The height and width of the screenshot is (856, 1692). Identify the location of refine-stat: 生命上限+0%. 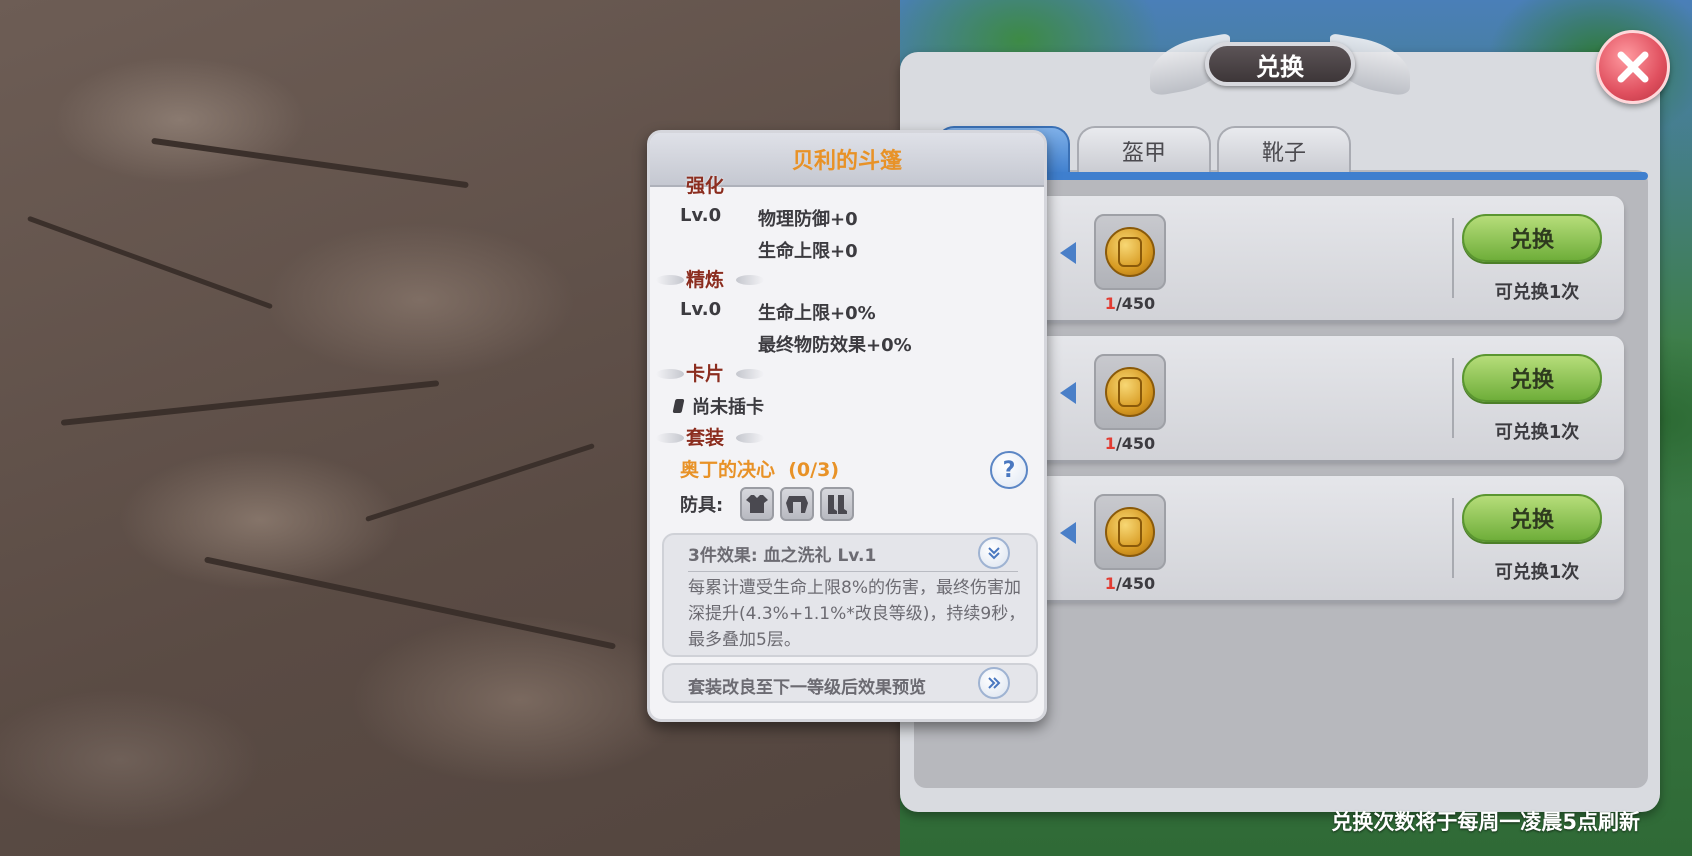
(817, 313).